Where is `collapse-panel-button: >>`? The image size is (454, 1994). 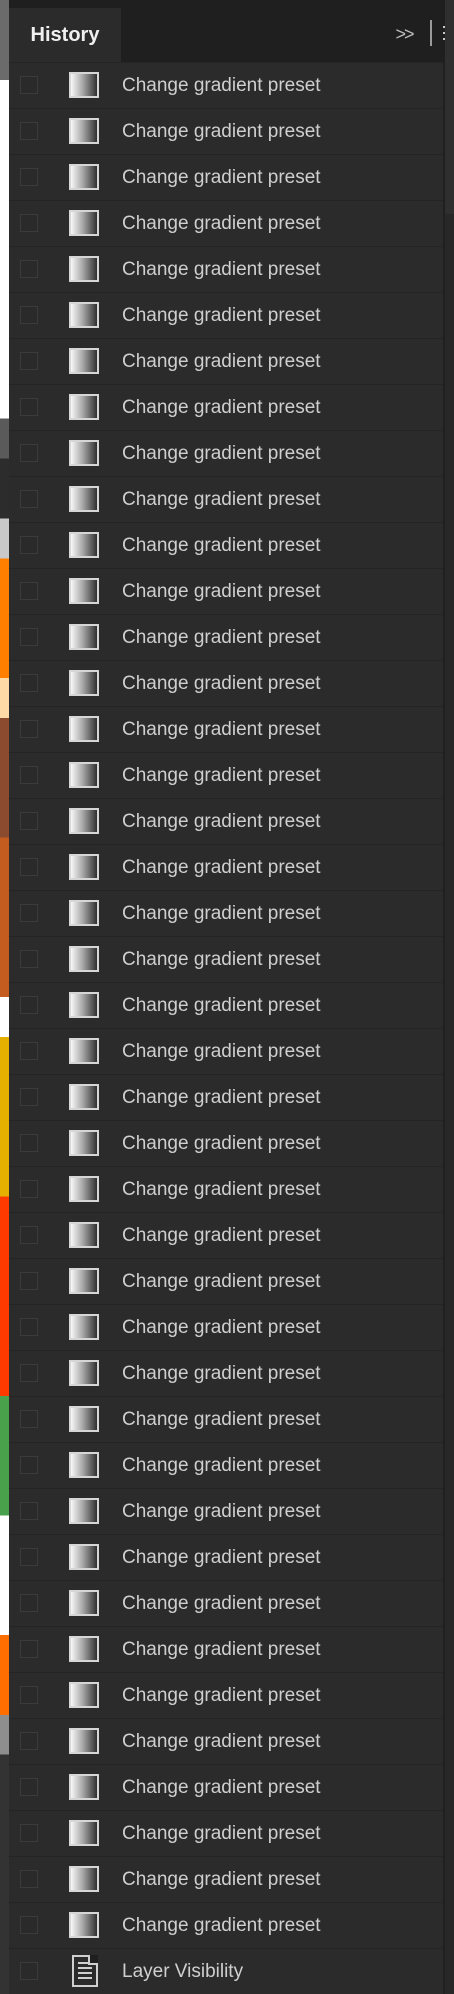 collapse-panel-button: >> is located at coordinates (404, 34).